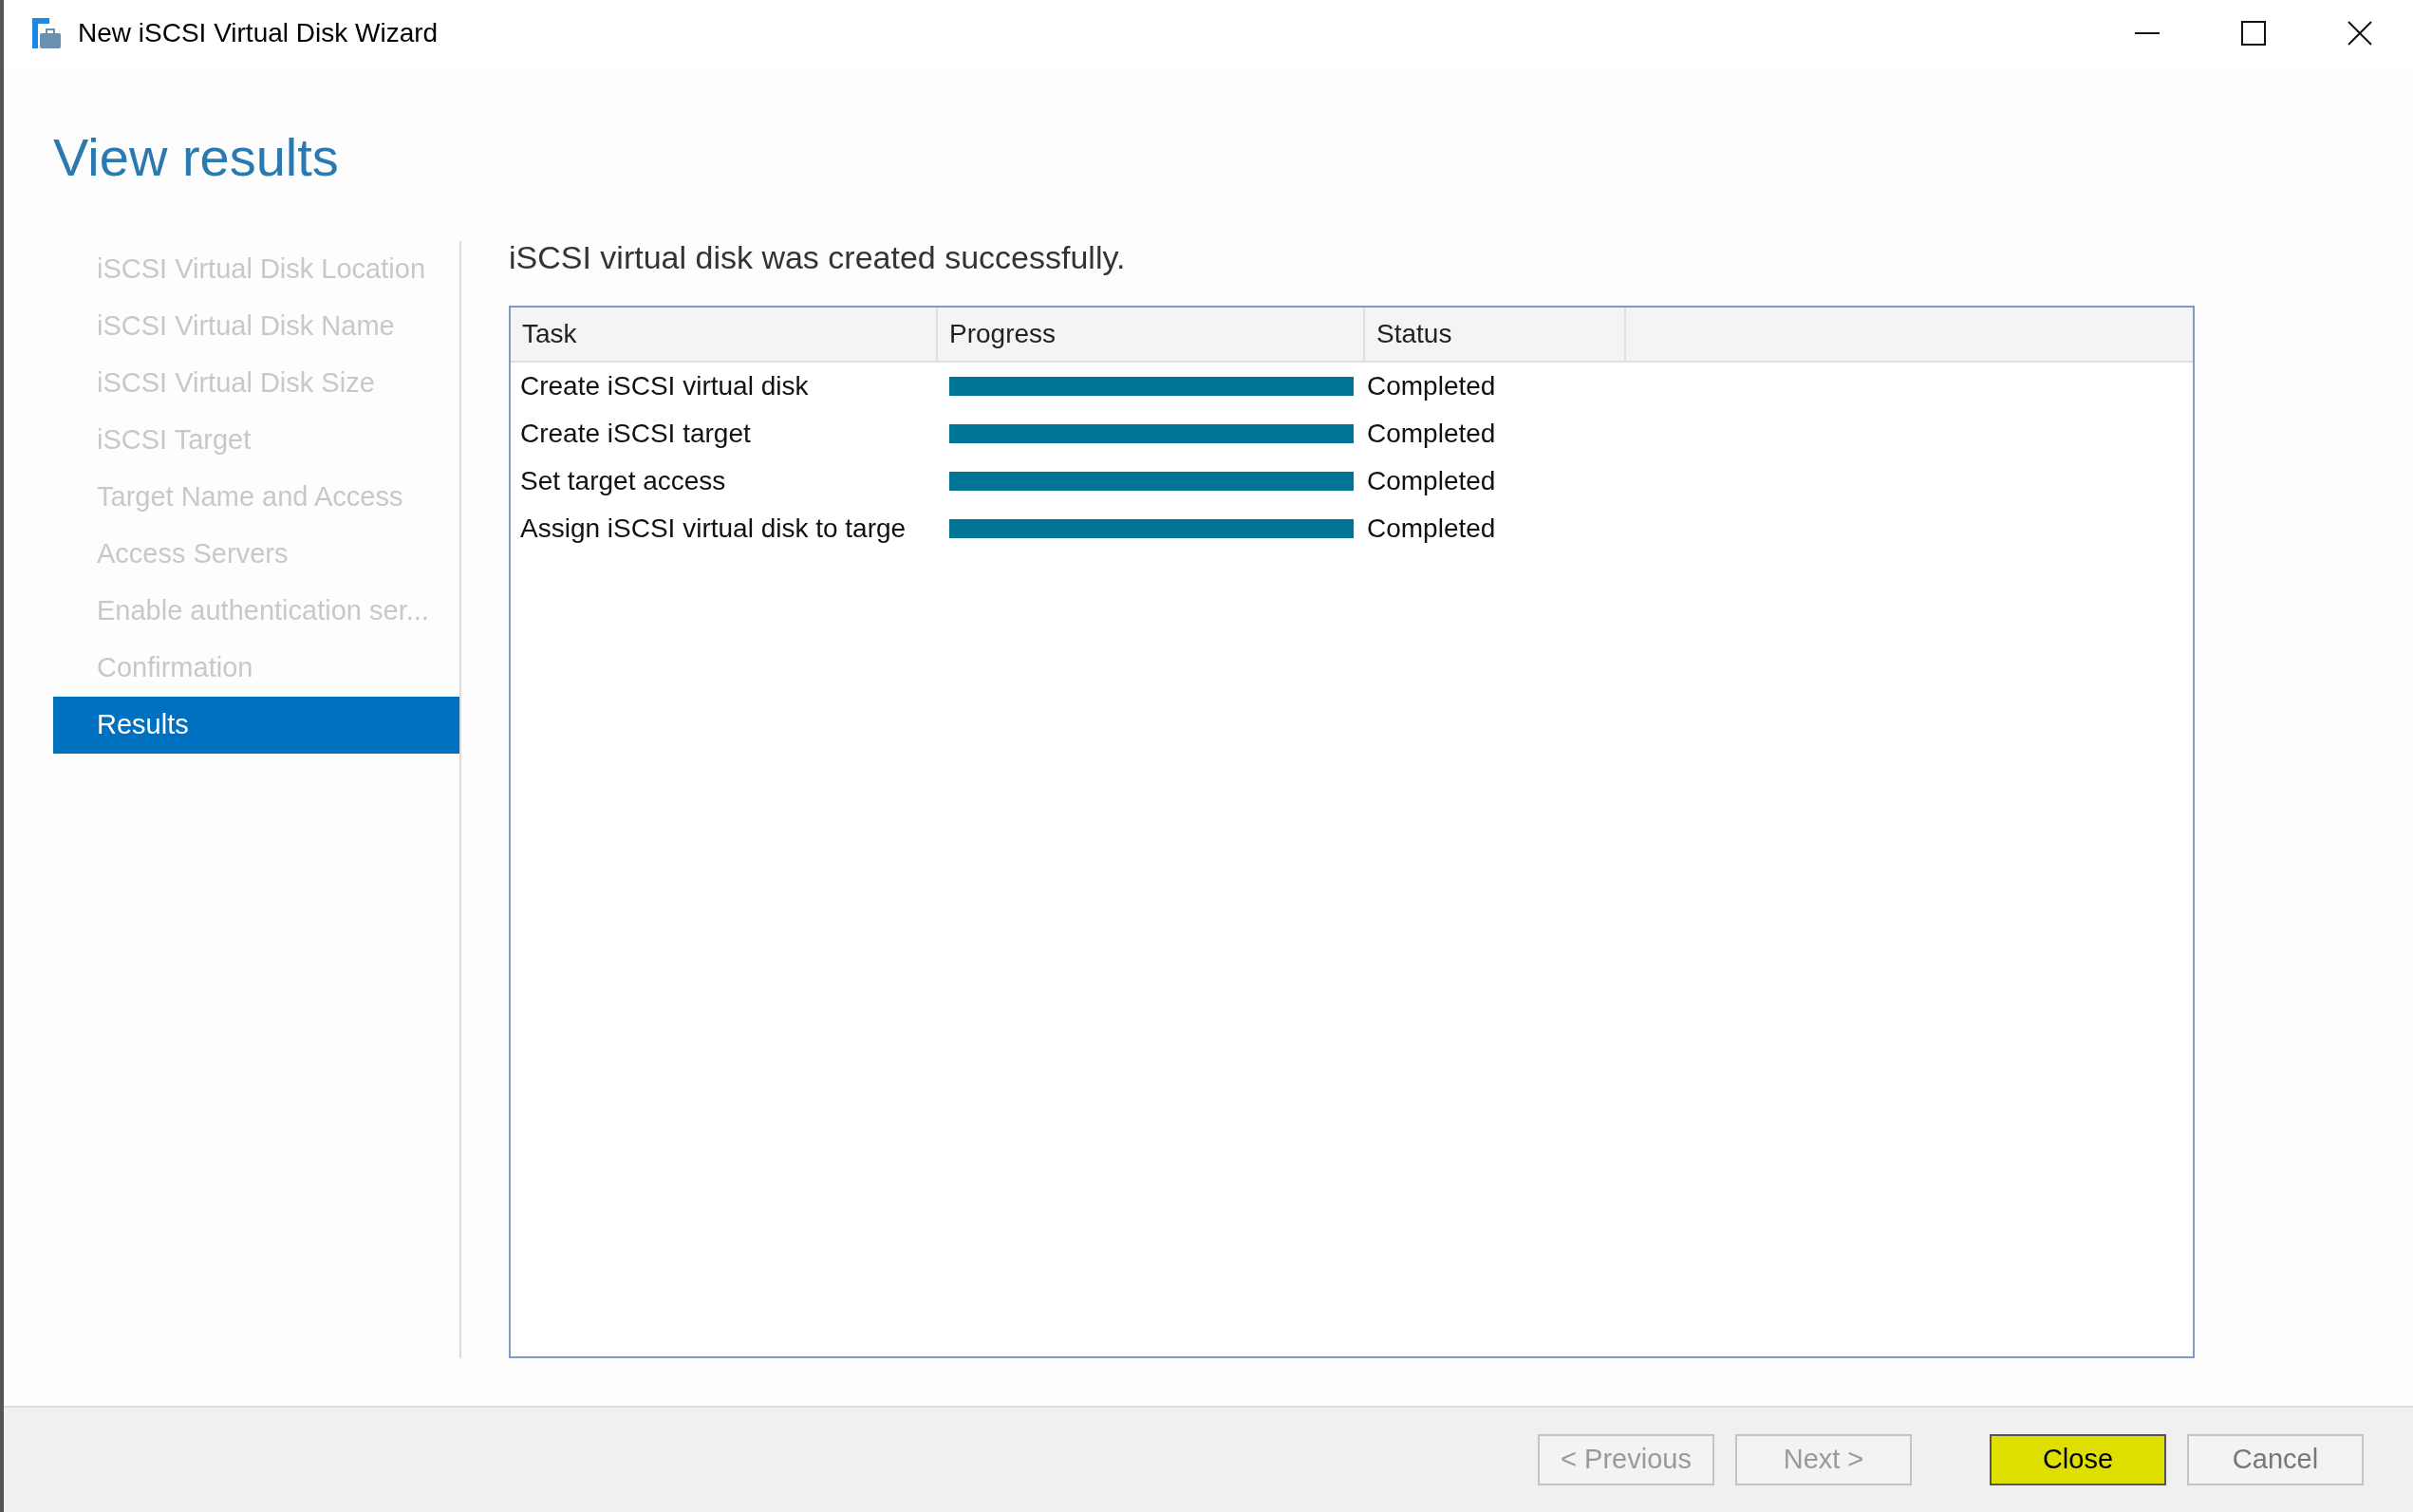  What do you see at coordinates (1495, 335) in the screenshot?
I see `column-header: Status` at bounding box center [1495, 335].